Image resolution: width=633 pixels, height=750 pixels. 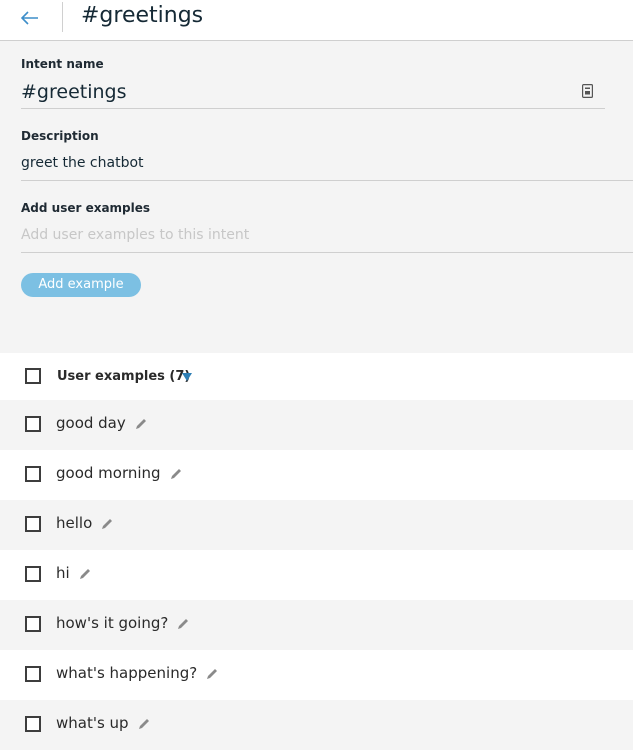 I want to click on description-input, so click(x=327, y=163).